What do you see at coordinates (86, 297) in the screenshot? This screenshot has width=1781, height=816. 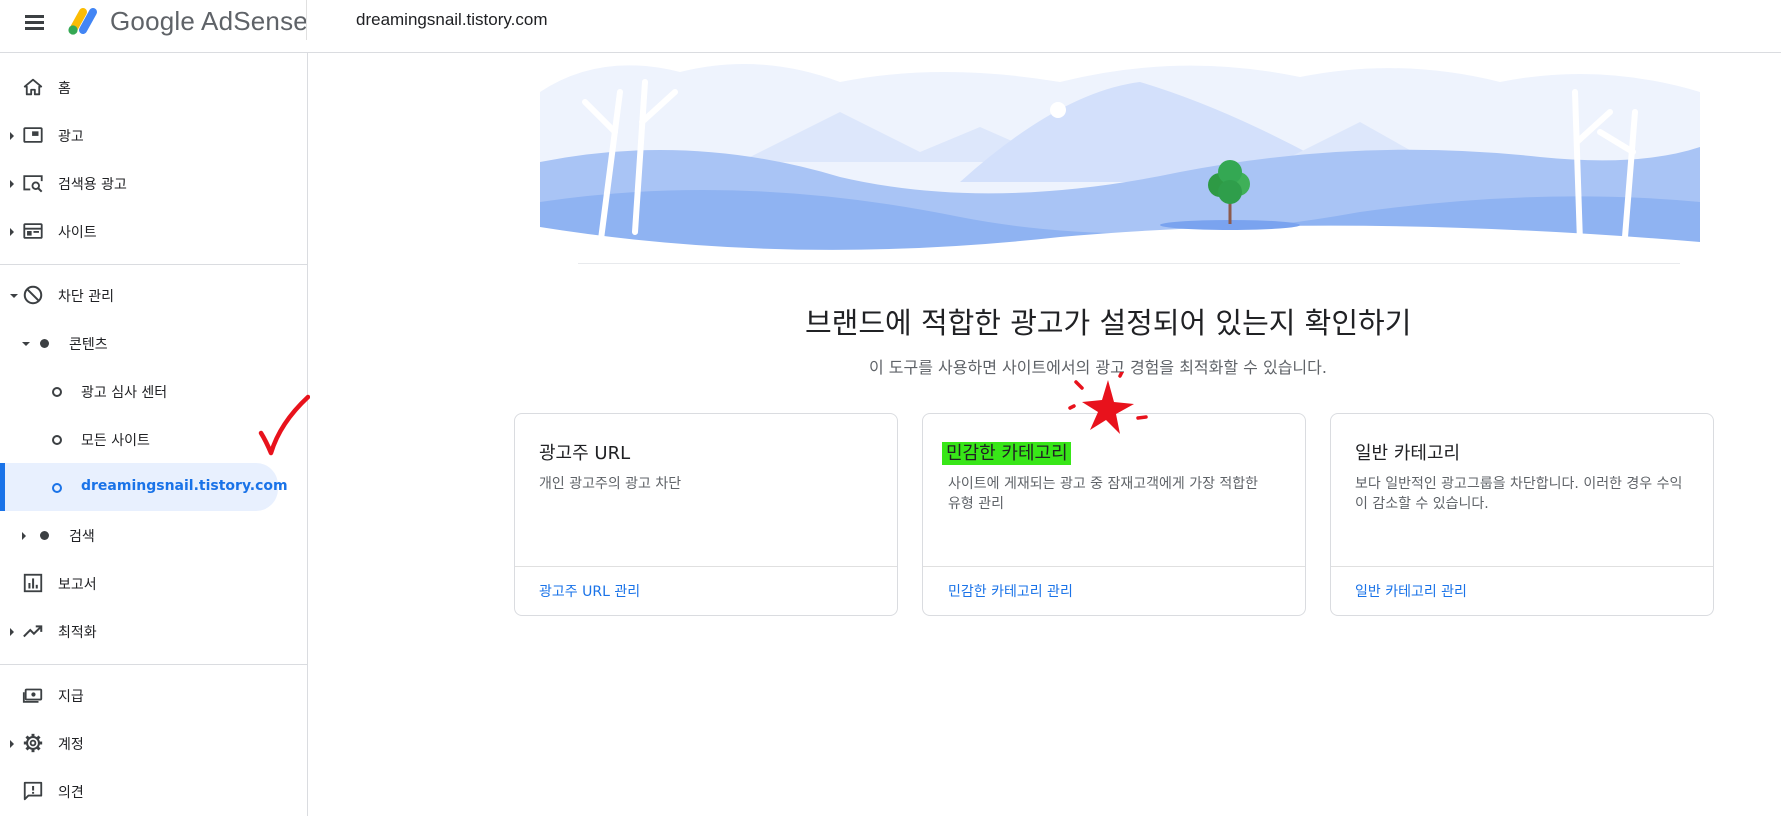 I see `sidebar-item-label: 차단 관리` at bounding box center [86, 297].